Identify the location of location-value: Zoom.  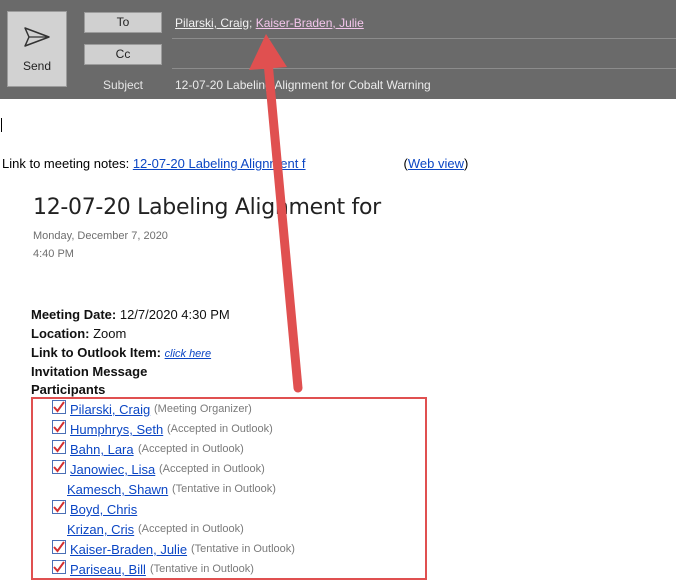
(108, 333).